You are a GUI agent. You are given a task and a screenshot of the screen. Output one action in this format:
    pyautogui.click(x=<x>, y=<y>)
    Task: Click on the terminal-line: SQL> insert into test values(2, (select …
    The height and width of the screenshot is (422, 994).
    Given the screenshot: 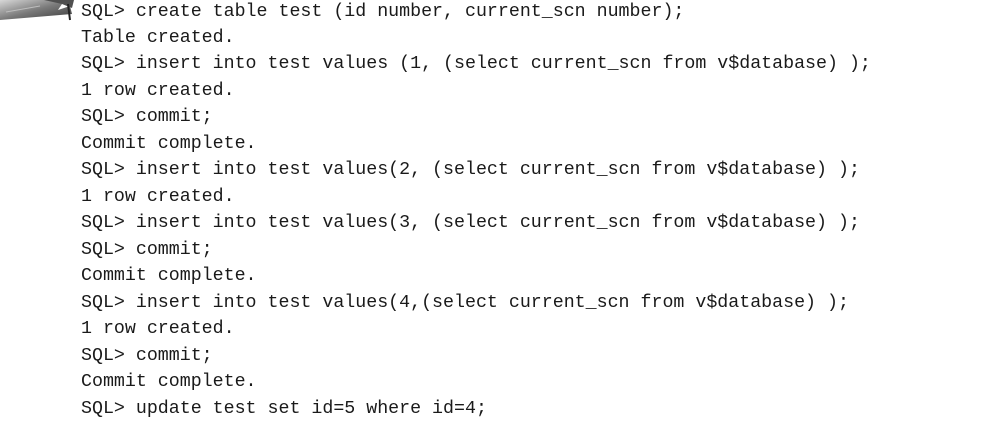 What is the action you would take?
    pyautogui.click(x=470, y=170)
    